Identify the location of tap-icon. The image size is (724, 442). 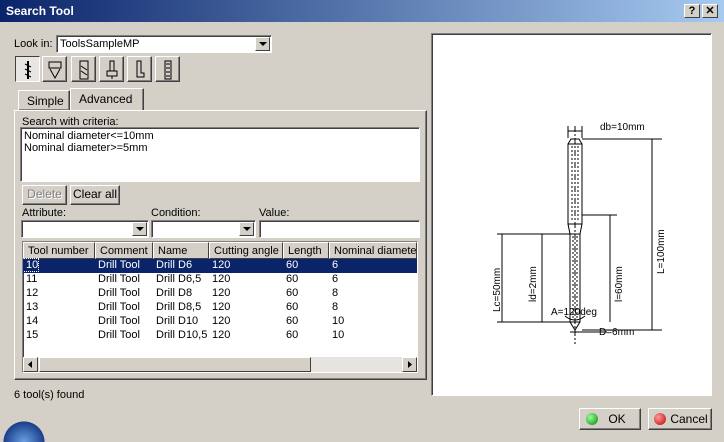
(167, 69).